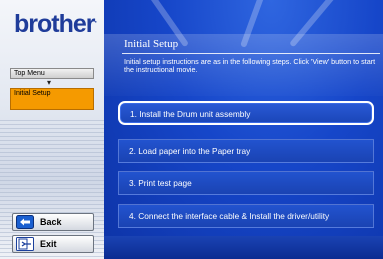 The height and width of the screenshot is (259, 383). What do you see at coordinates (48, 244) in the screenshot?
I see `exit-button-label: Exit` at bounding box center [48, 244].